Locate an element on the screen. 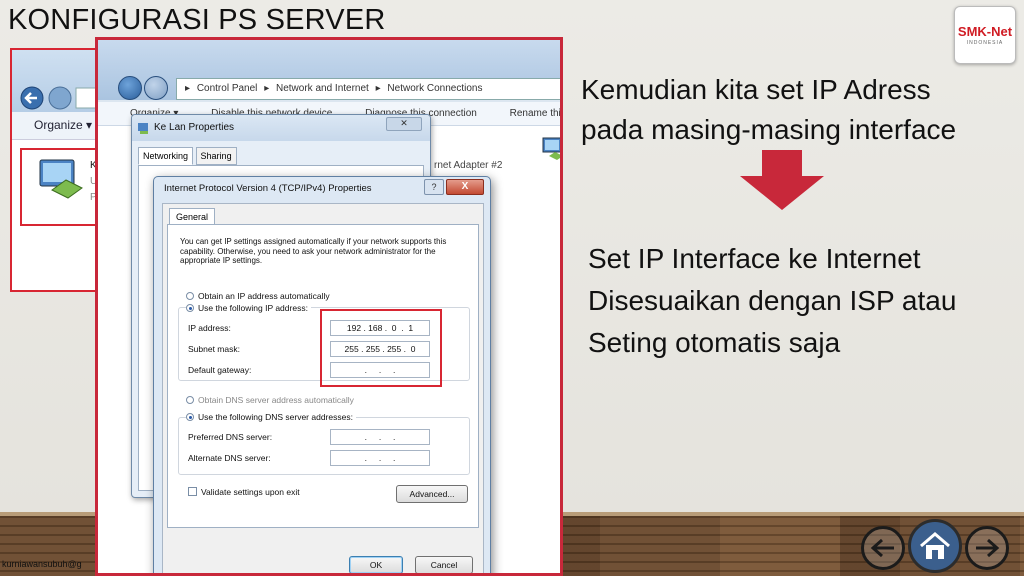 This screenshot has width=1024, height=576. home-button is located at coordinates (935, 546).